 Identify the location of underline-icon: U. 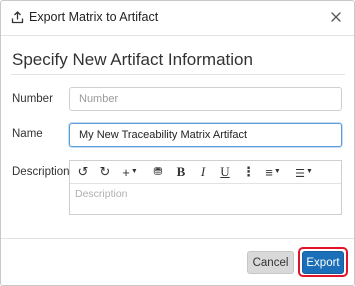
(225, 172).